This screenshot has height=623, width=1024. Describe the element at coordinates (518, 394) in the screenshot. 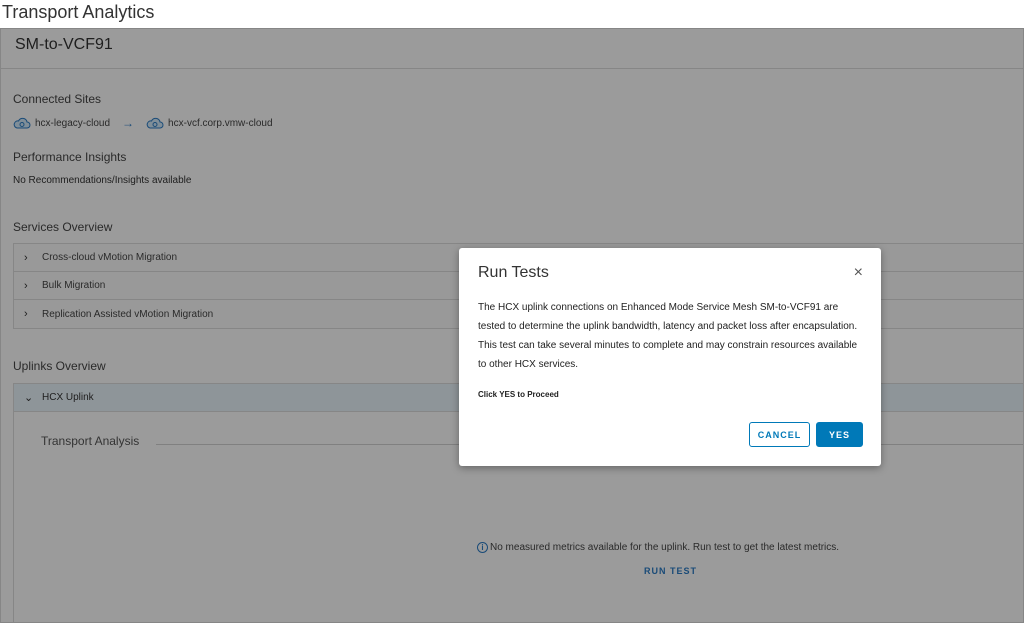

I see `proceed-instruction: Click YES to Proceed` at that location.